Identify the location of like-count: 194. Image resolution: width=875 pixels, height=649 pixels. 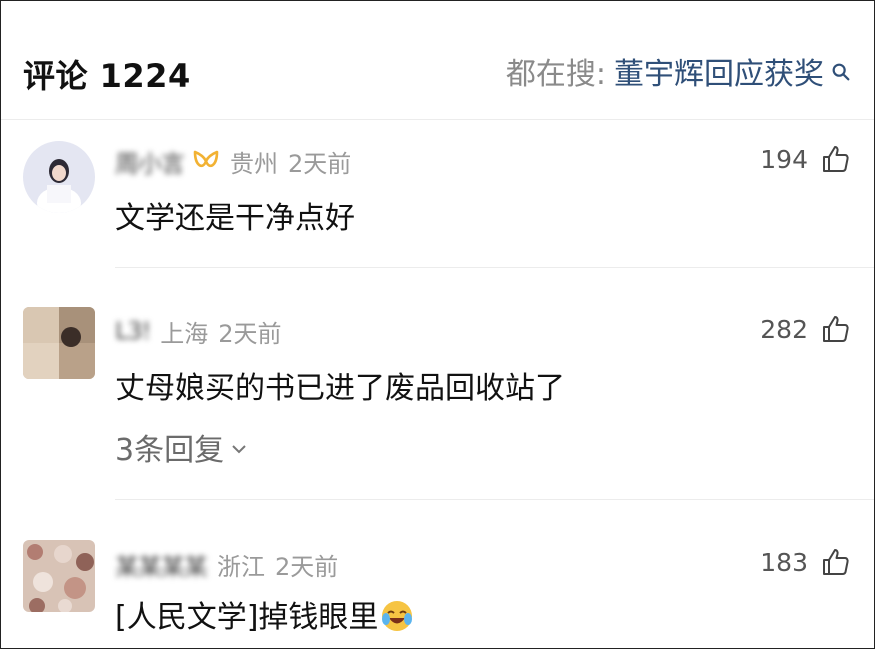
(784, 159).